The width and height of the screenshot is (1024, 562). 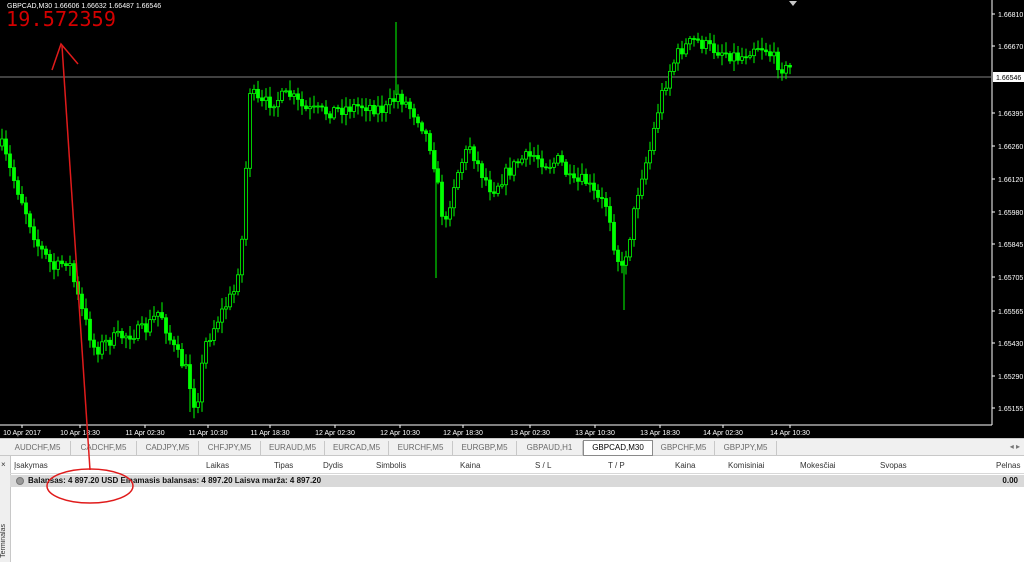 I want to click on chart-shift-marker-icon, so click(x=793, y=3).